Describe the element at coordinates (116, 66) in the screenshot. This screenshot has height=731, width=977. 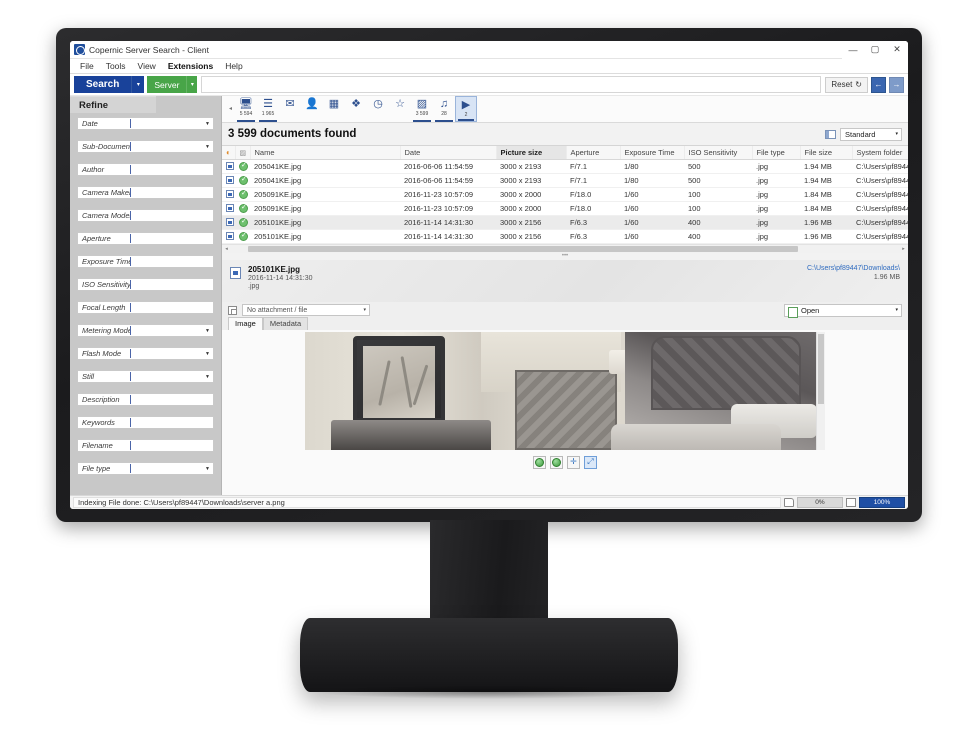
I see `menu-tools: Tools` at that location.